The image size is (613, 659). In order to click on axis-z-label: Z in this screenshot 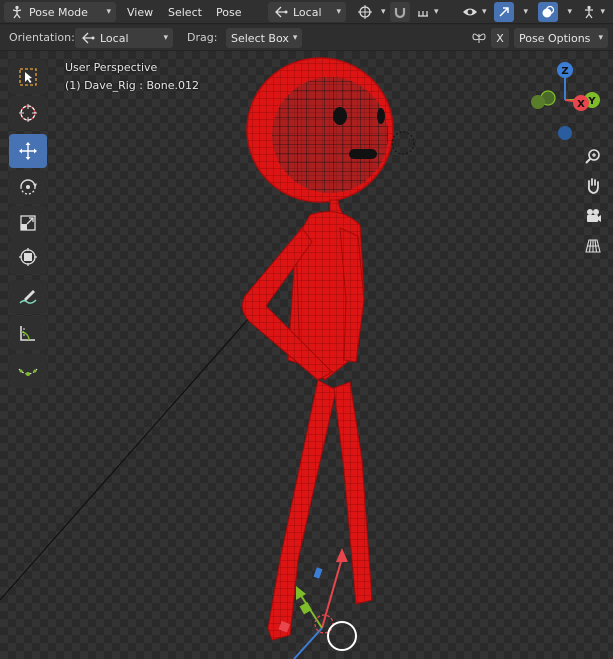, I will do `click(564, 71)`.